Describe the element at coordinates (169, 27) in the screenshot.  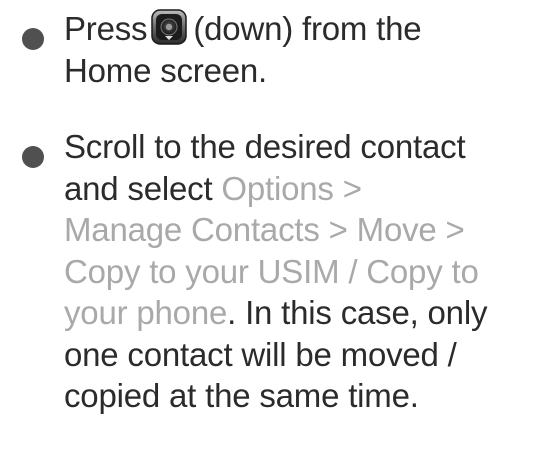
I see `navigation-key-down-icon` at that location.